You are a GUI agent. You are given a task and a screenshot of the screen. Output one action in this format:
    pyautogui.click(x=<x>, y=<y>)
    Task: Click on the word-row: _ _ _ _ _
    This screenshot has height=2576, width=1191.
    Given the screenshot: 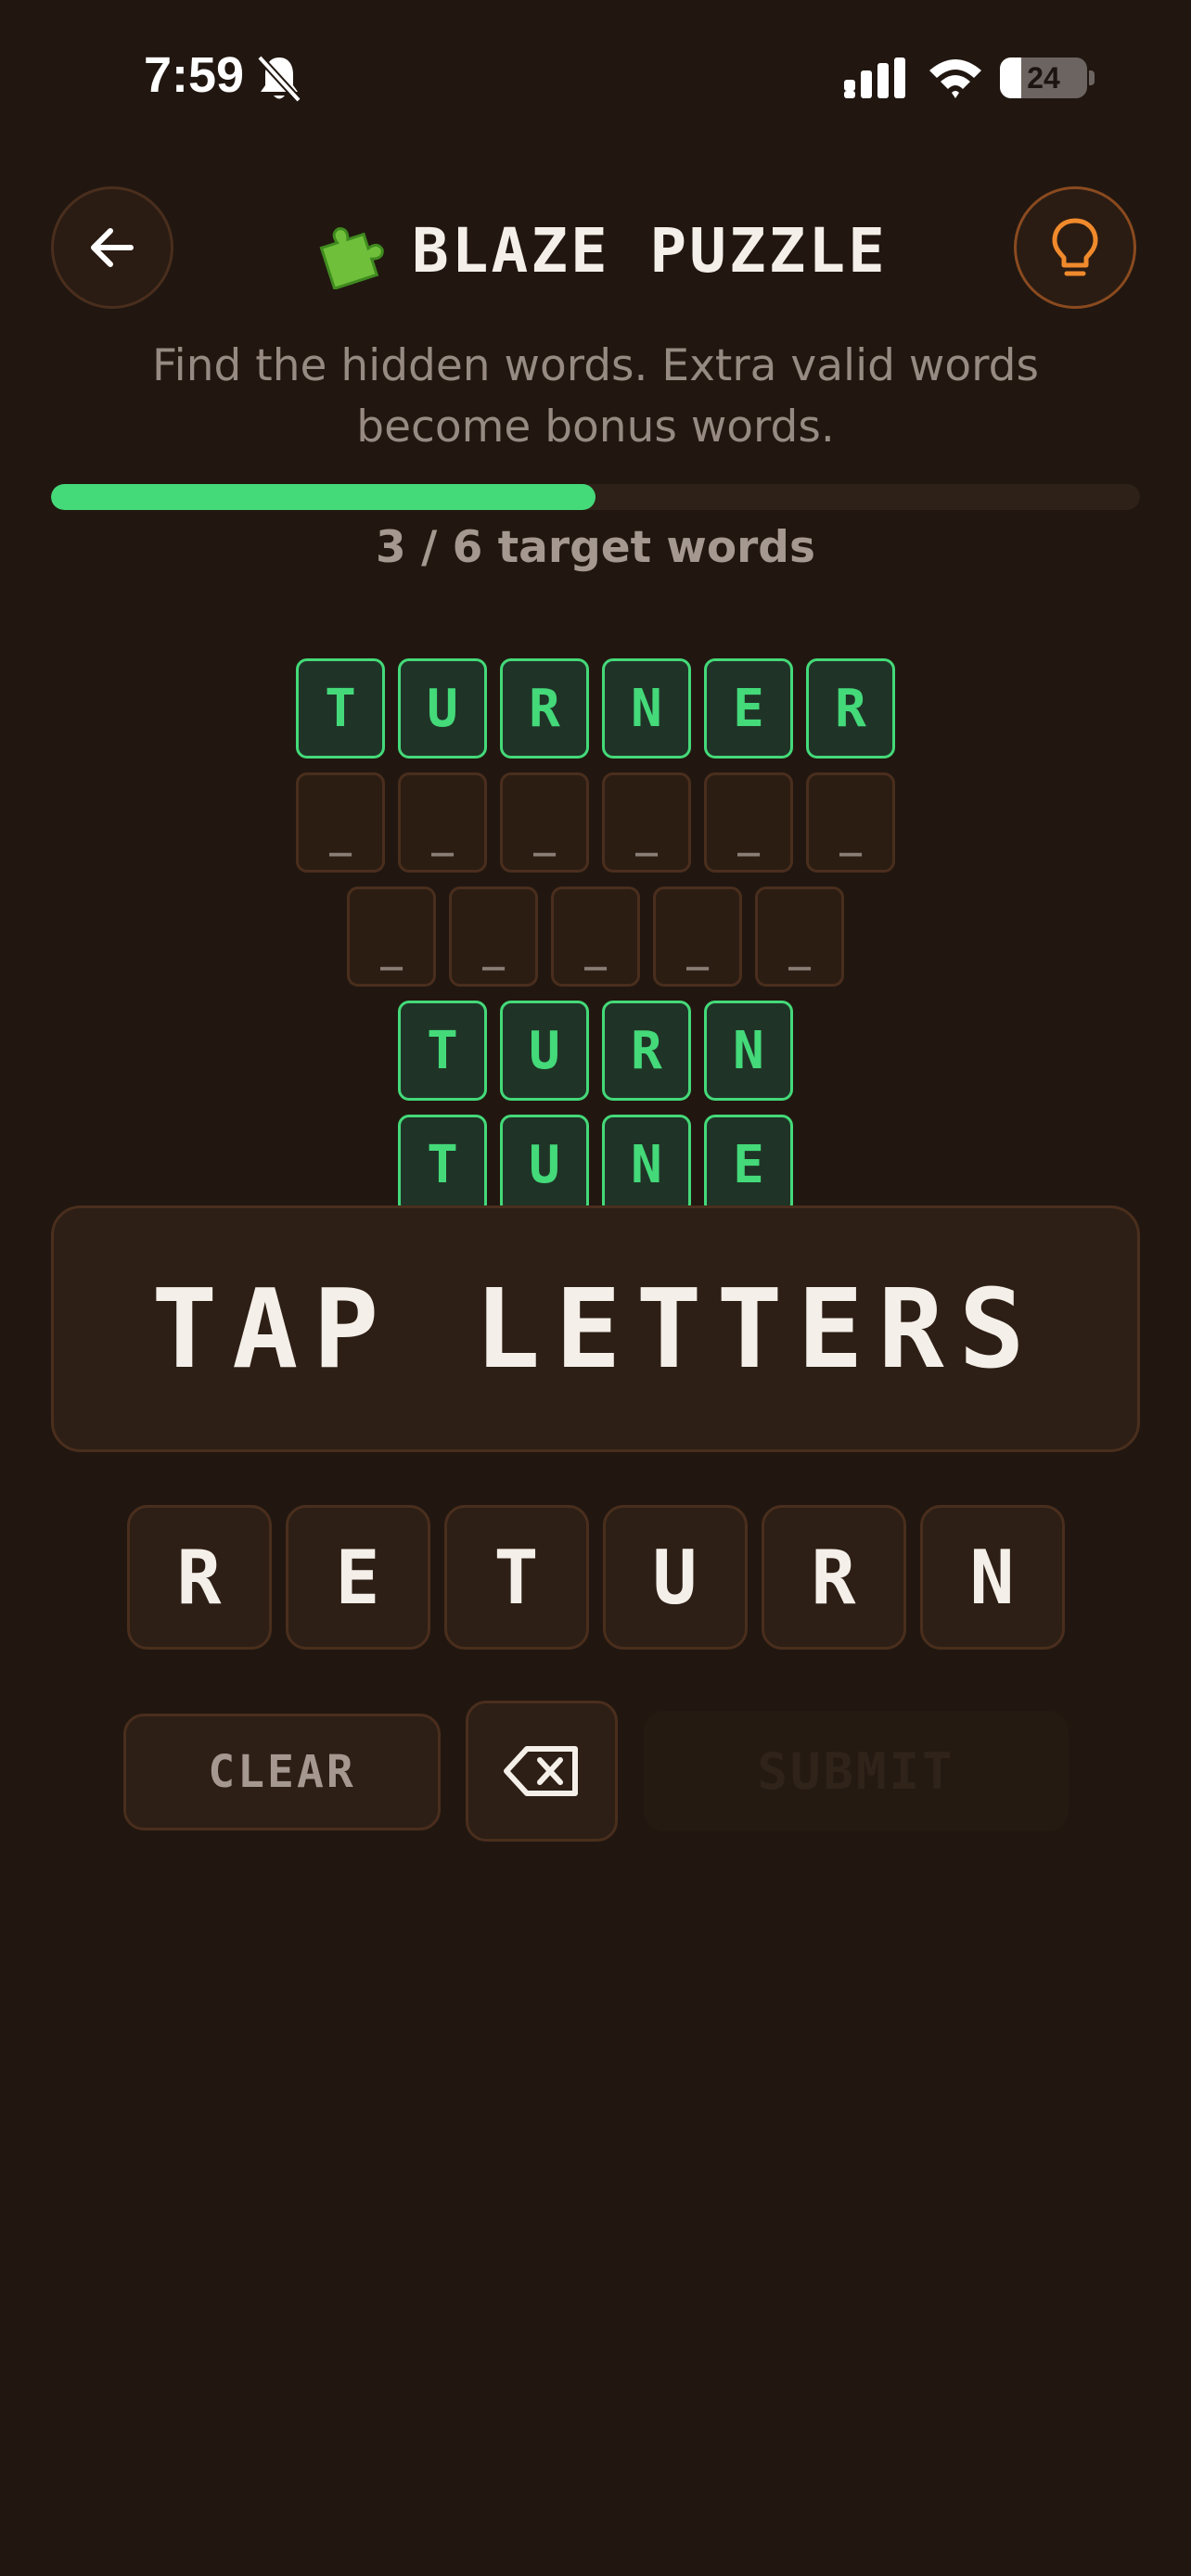 What is the action you would take?
    pyautogui.click(x=595, y=937)
    